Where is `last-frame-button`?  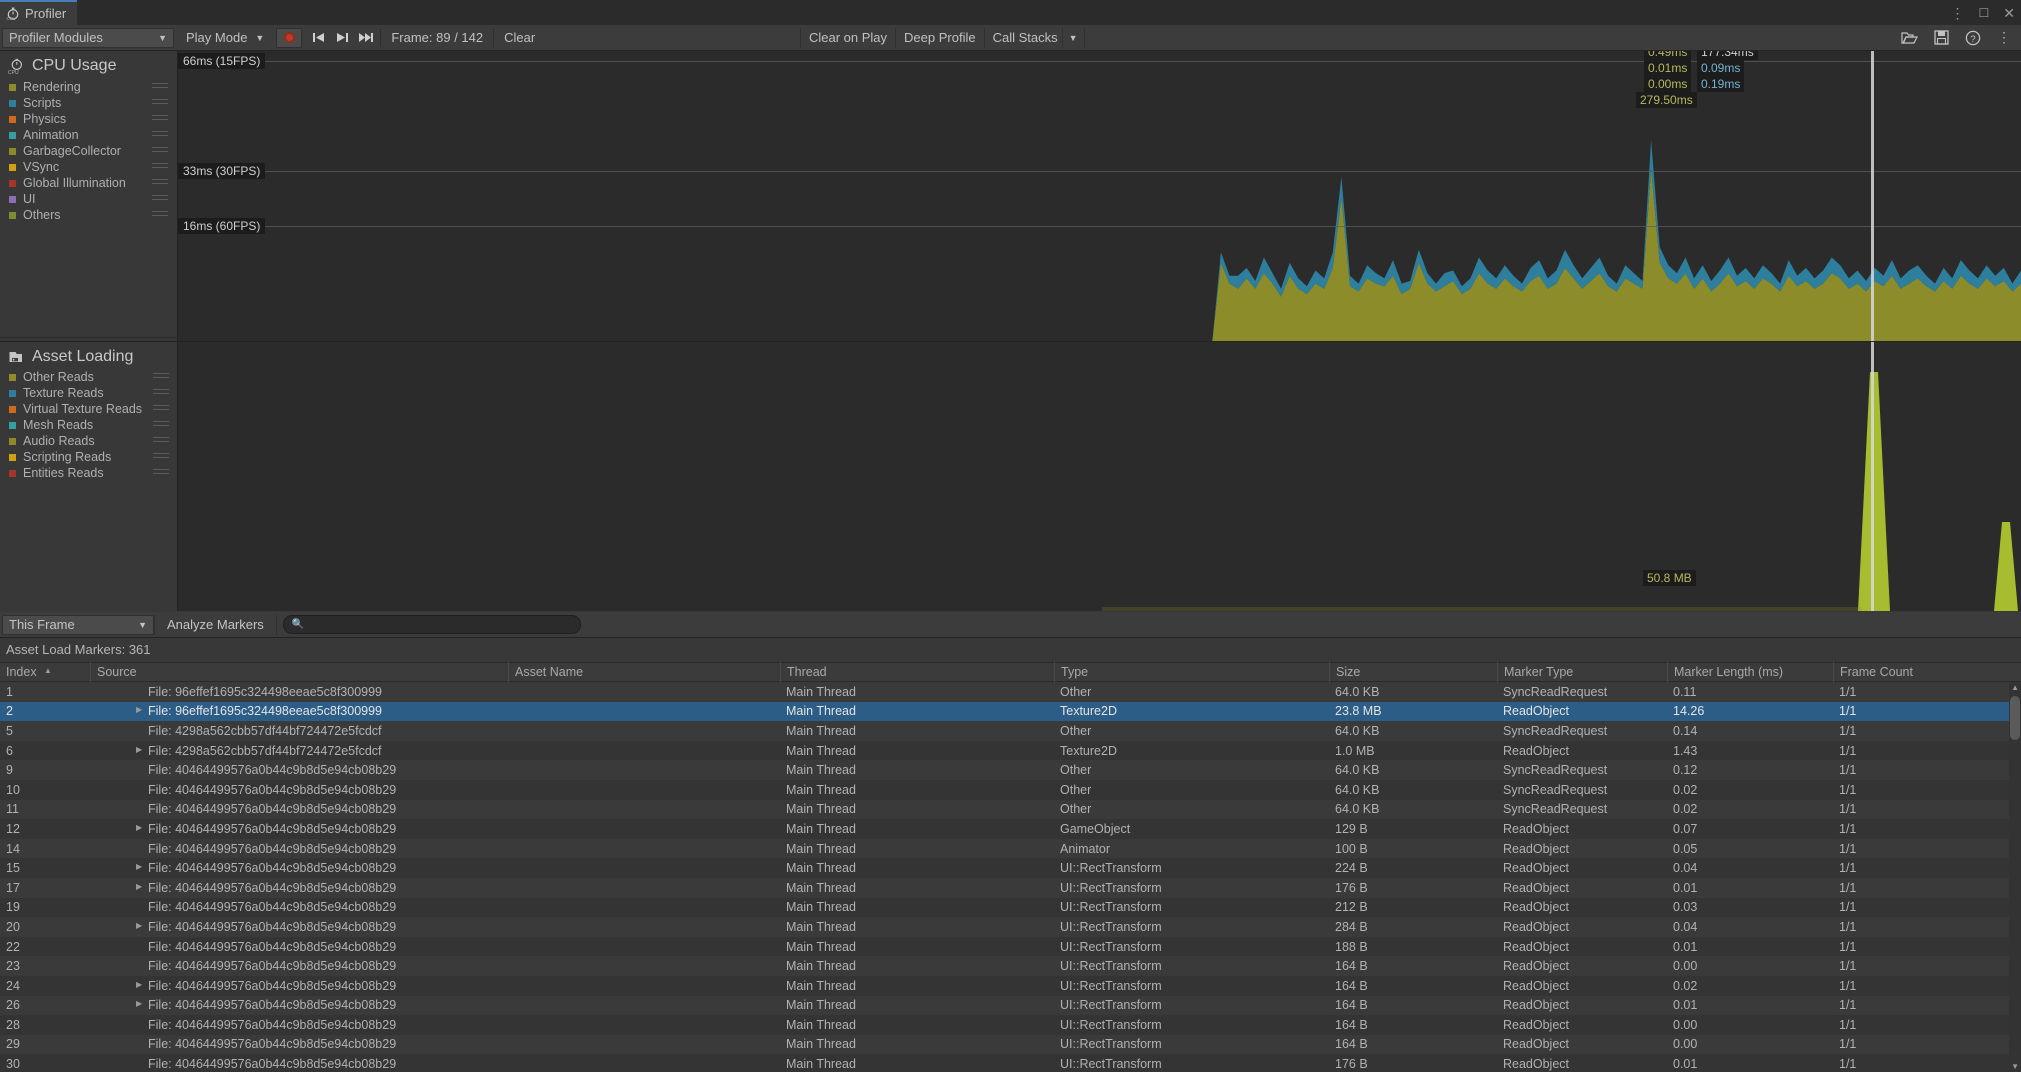 last-frame-button is located at coordinates (366, 38).